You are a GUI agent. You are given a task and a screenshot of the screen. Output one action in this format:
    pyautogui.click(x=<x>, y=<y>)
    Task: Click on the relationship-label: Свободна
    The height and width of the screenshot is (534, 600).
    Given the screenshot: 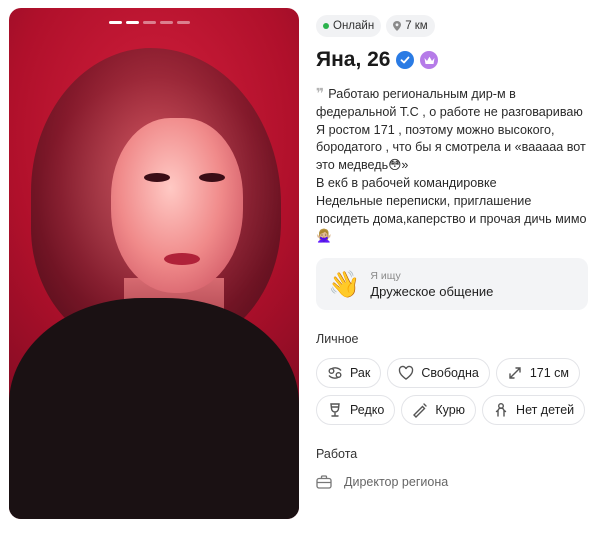 What is the action you would take?
    pyautogui.click(x=450, y=373)
    